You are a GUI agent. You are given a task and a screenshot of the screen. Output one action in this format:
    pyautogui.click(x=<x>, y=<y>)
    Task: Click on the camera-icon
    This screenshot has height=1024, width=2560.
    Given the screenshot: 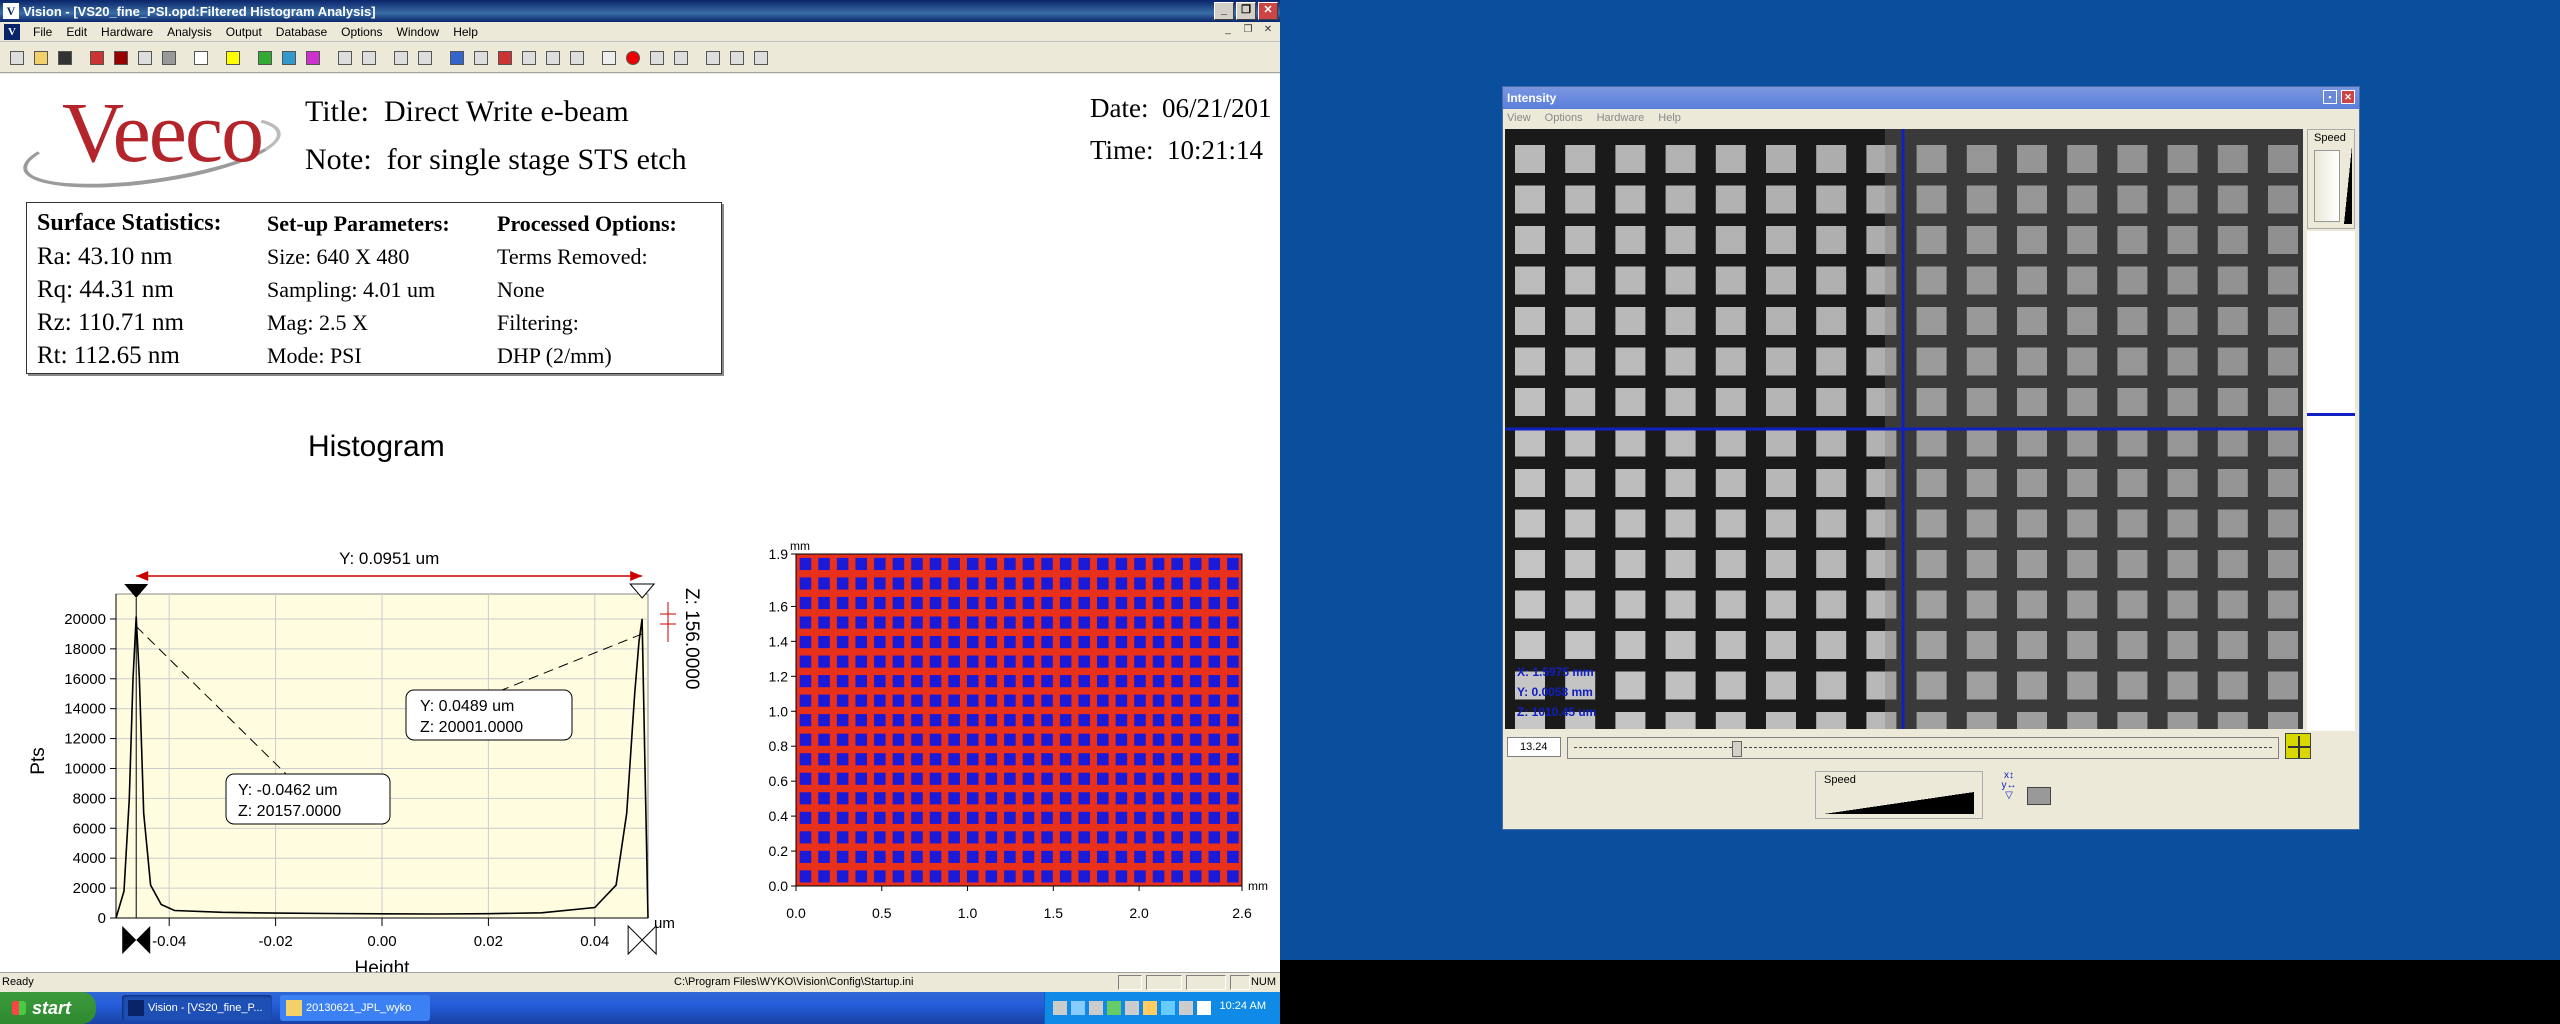 What is the action you would take?
    pyautogui.click(x=2039, y=796)
    